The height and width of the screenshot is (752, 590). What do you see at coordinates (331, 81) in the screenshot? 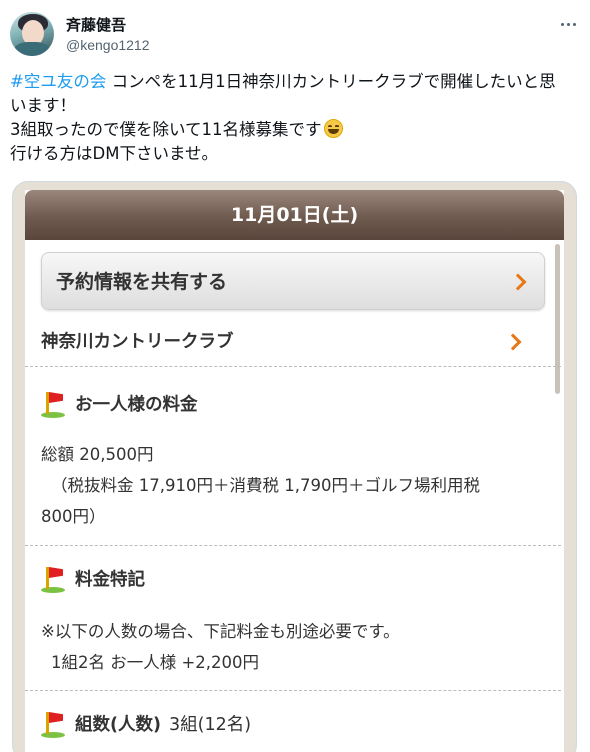
I see `tweet-text-line1: コンペを11月1日神奈川カントリークラブで開催したいと思` at bounding box center [331, 81].